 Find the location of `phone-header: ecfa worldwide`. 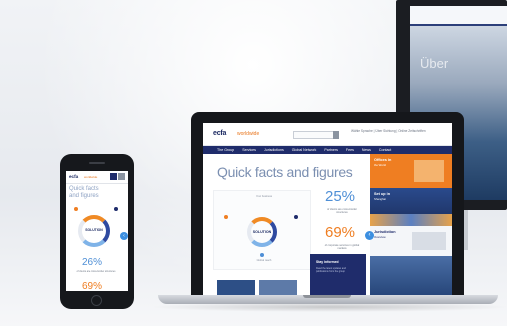

phone-header: ecfa worldwide is located at coordinates (97, 177).